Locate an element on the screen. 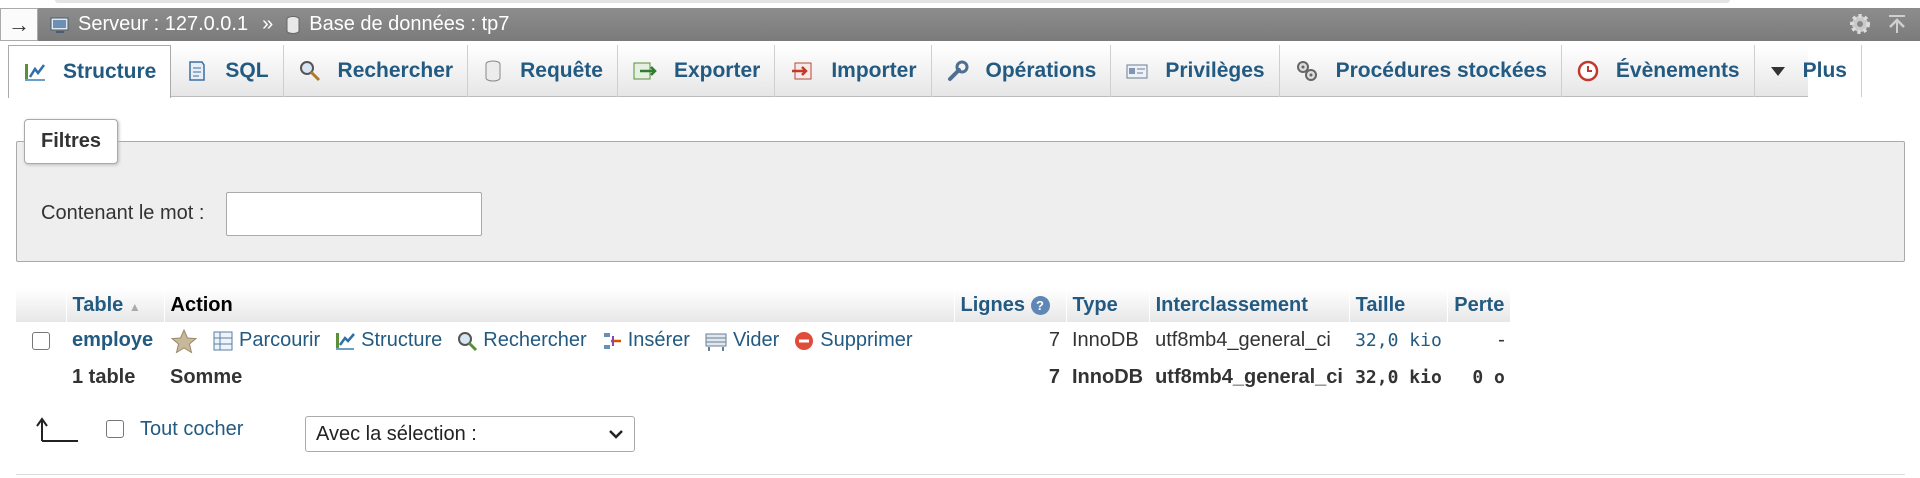  caret-down-icon is located at coordinates (1777, 71).